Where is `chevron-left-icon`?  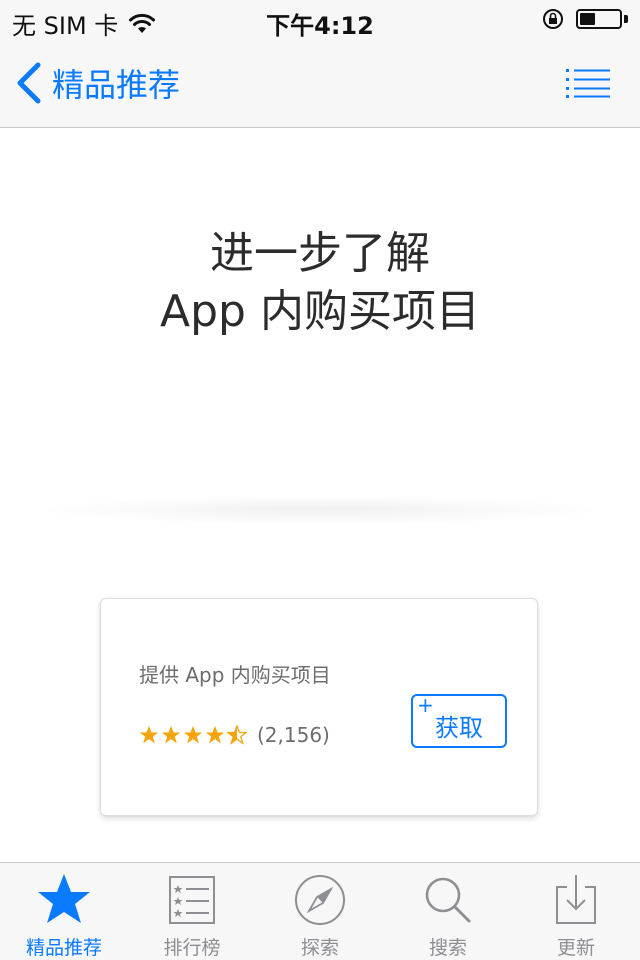 chevron-left-icon is located at coordinates (29, 83).